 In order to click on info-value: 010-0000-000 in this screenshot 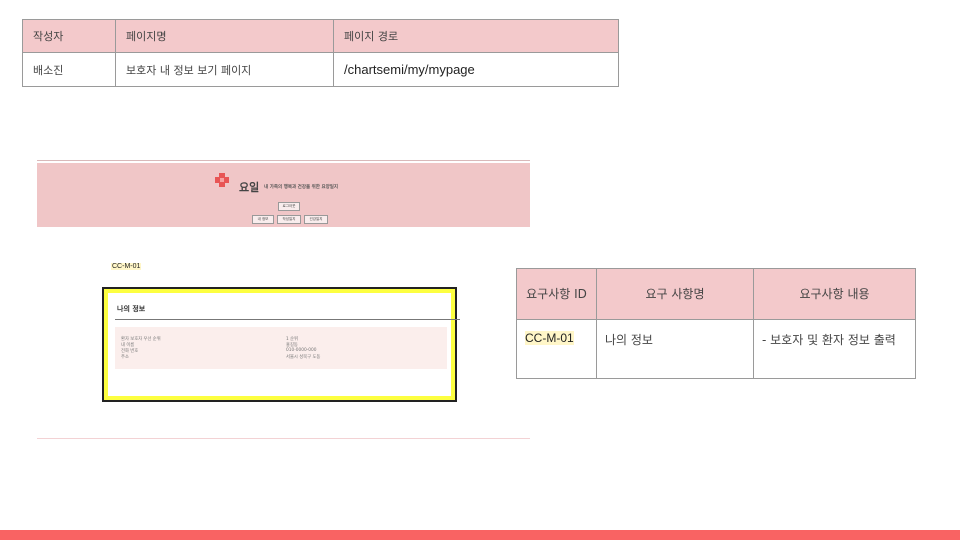, I will do `click(301, 350)`.